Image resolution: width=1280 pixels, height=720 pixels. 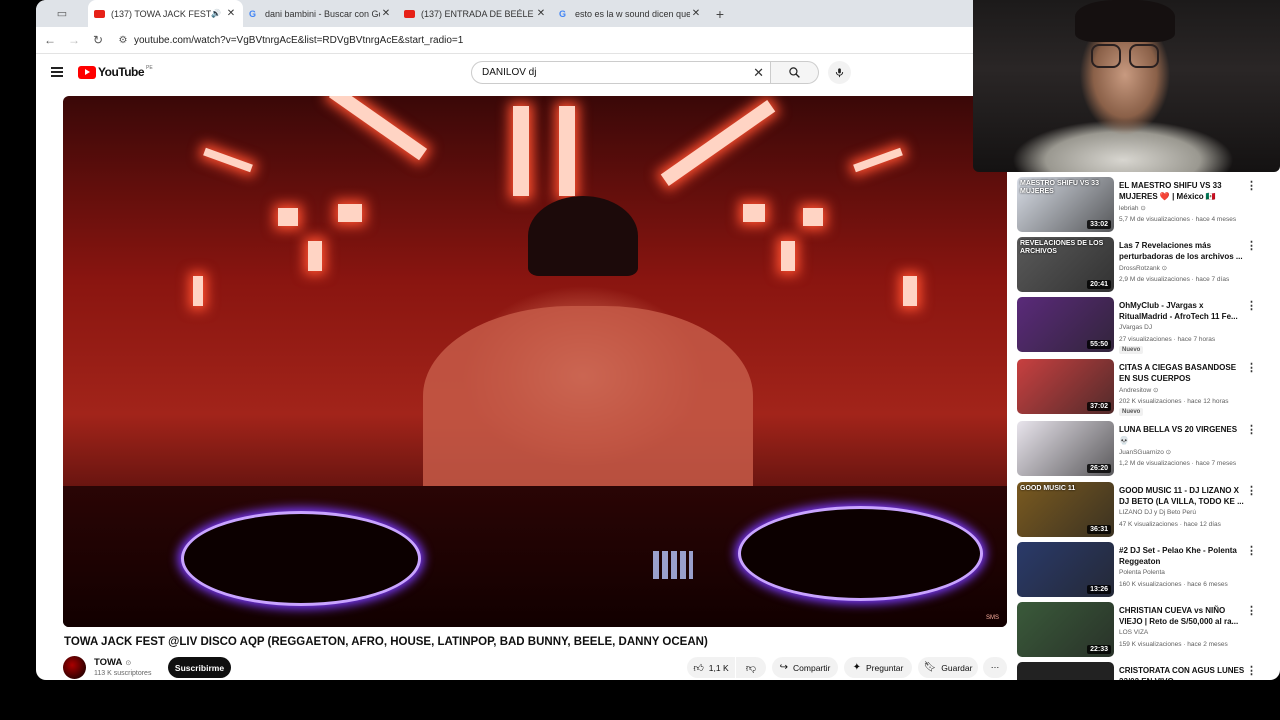 I want to click on recommendation-title: CITAS A CIEGAS BASANDOSE EN SUS CUERPOS, so click(x=1178, y=373).